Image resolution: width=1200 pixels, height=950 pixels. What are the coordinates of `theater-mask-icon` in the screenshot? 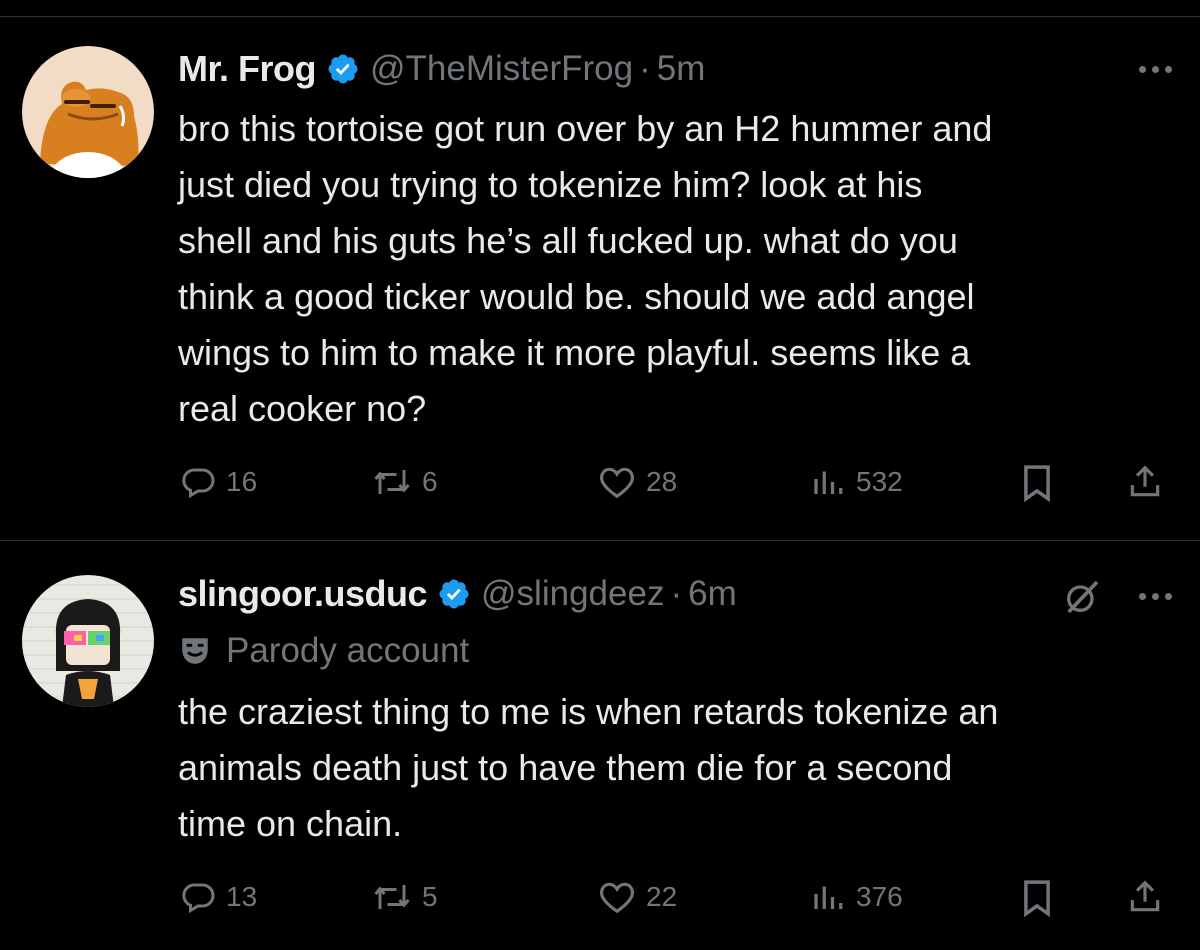 It's located at (195, 651).